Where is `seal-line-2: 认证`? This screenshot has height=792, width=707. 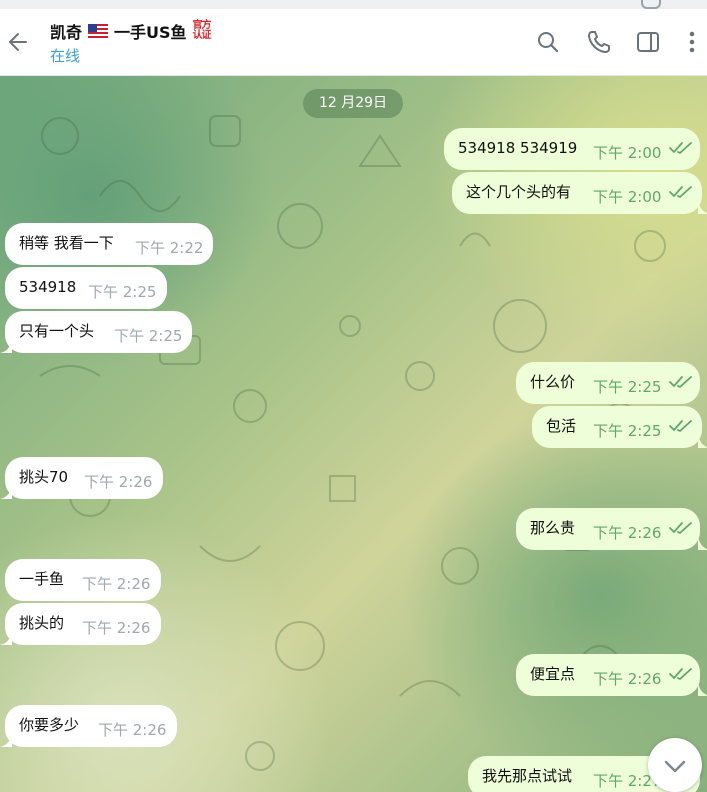
seal-line-2: 认证 is located at coordinates (202, 35).